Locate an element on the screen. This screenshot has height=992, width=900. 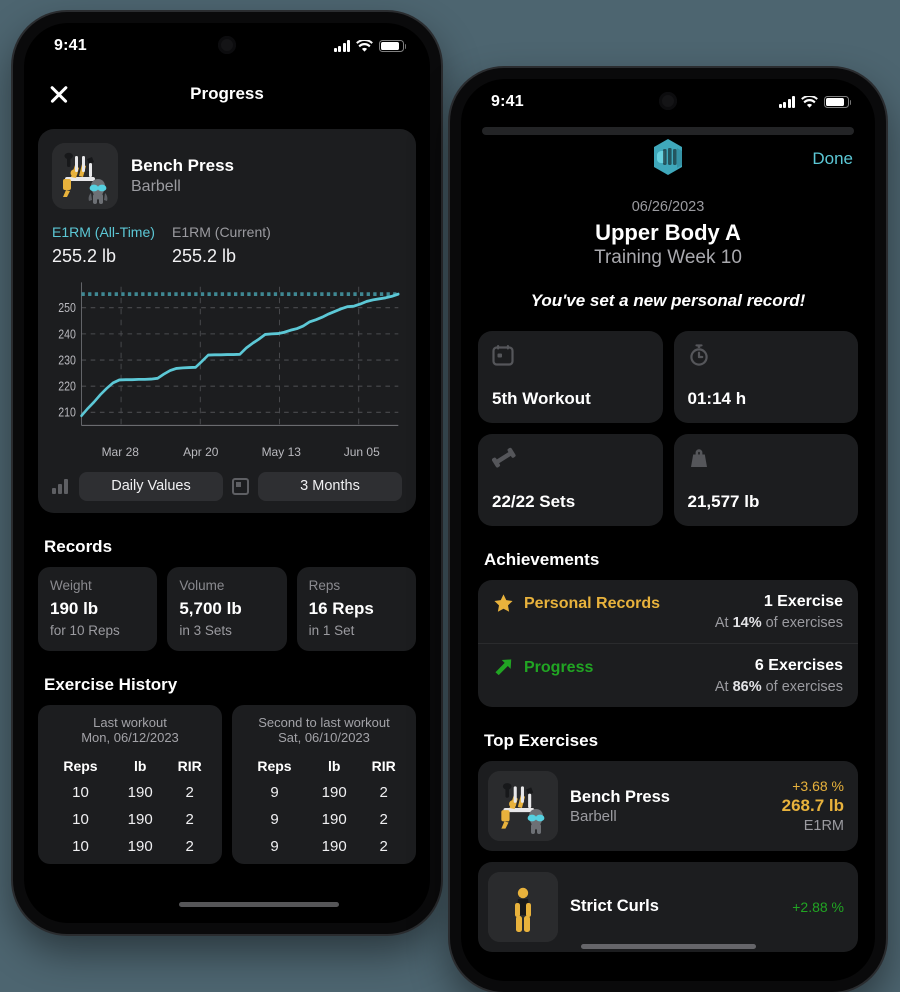
top-exercise-metrics: +3.68 % 268.7 lb E1RM is located at coordinates (813, 806).